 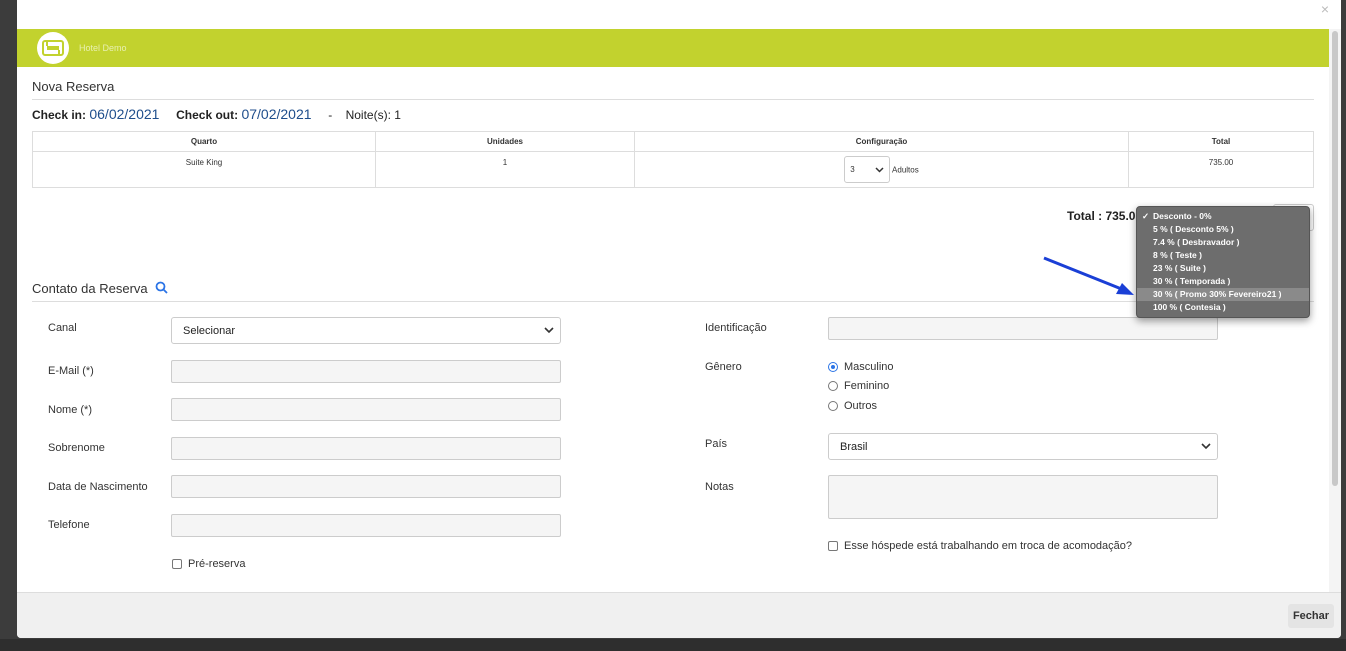 I want to click on table-header-row: Quarto Unidades Configuração Total, so click(x=673, y=141).